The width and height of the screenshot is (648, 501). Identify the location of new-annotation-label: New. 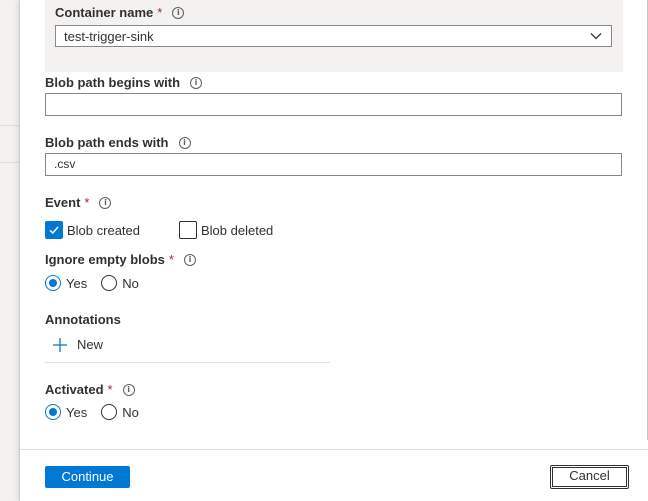
(90, 344).